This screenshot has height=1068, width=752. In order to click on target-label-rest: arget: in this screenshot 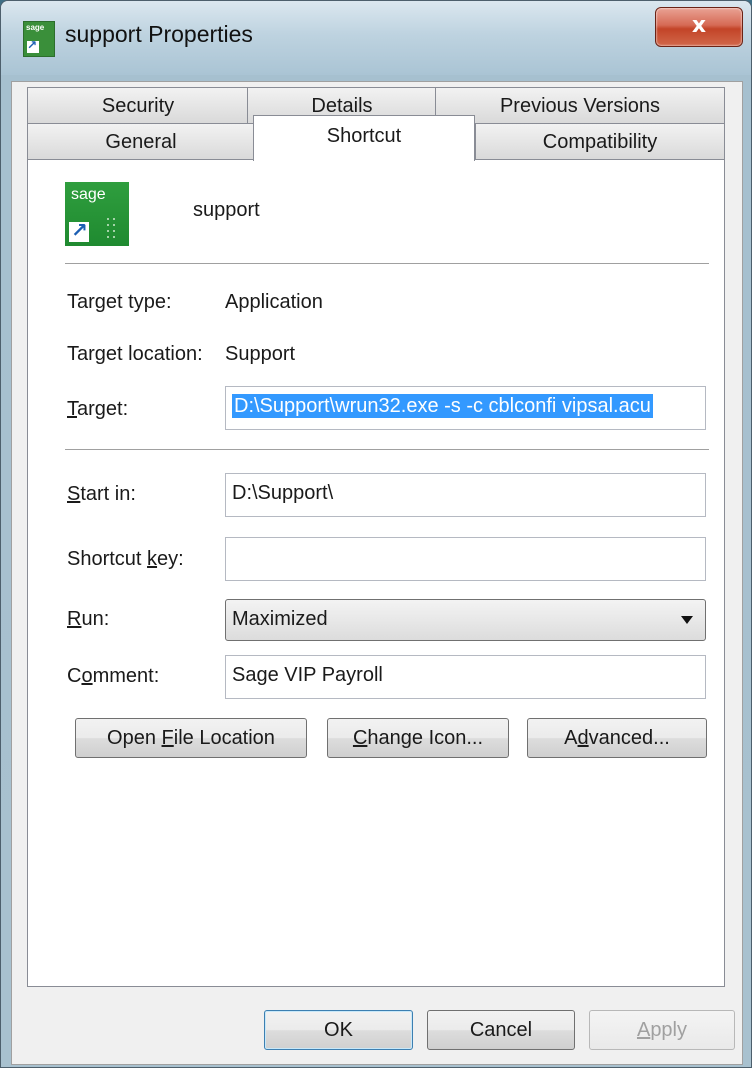, I will do `click(103, 409)`.